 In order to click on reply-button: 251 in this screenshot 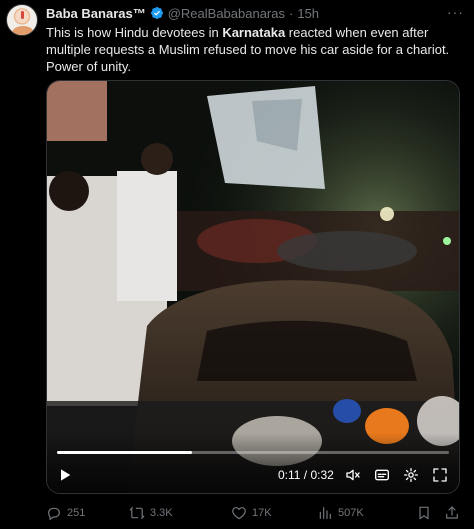, I will do `click(65, 513)`.